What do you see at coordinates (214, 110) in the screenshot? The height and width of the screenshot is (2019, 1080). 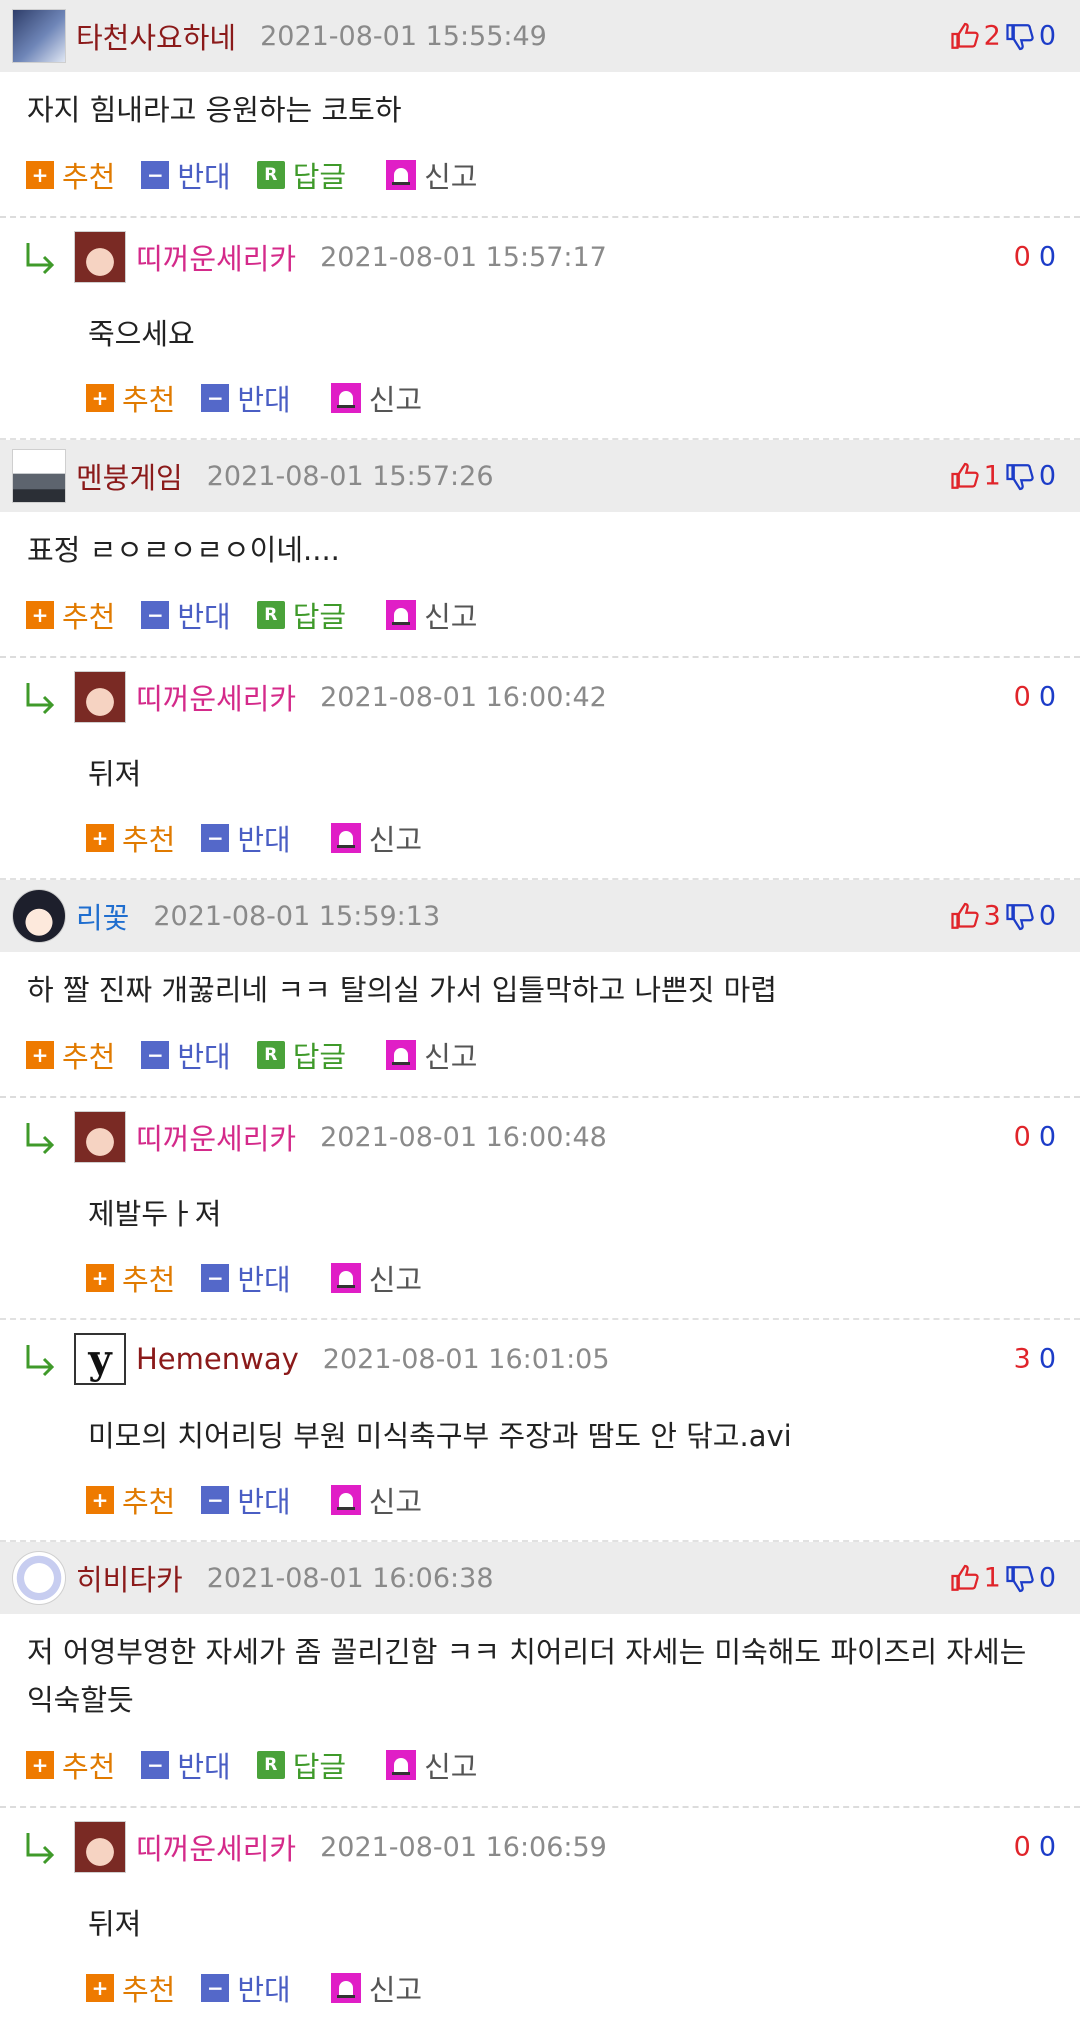 I see `comment-text: 자지 힘내라고 응원하는 코토하` at bounding box center [214, 110].